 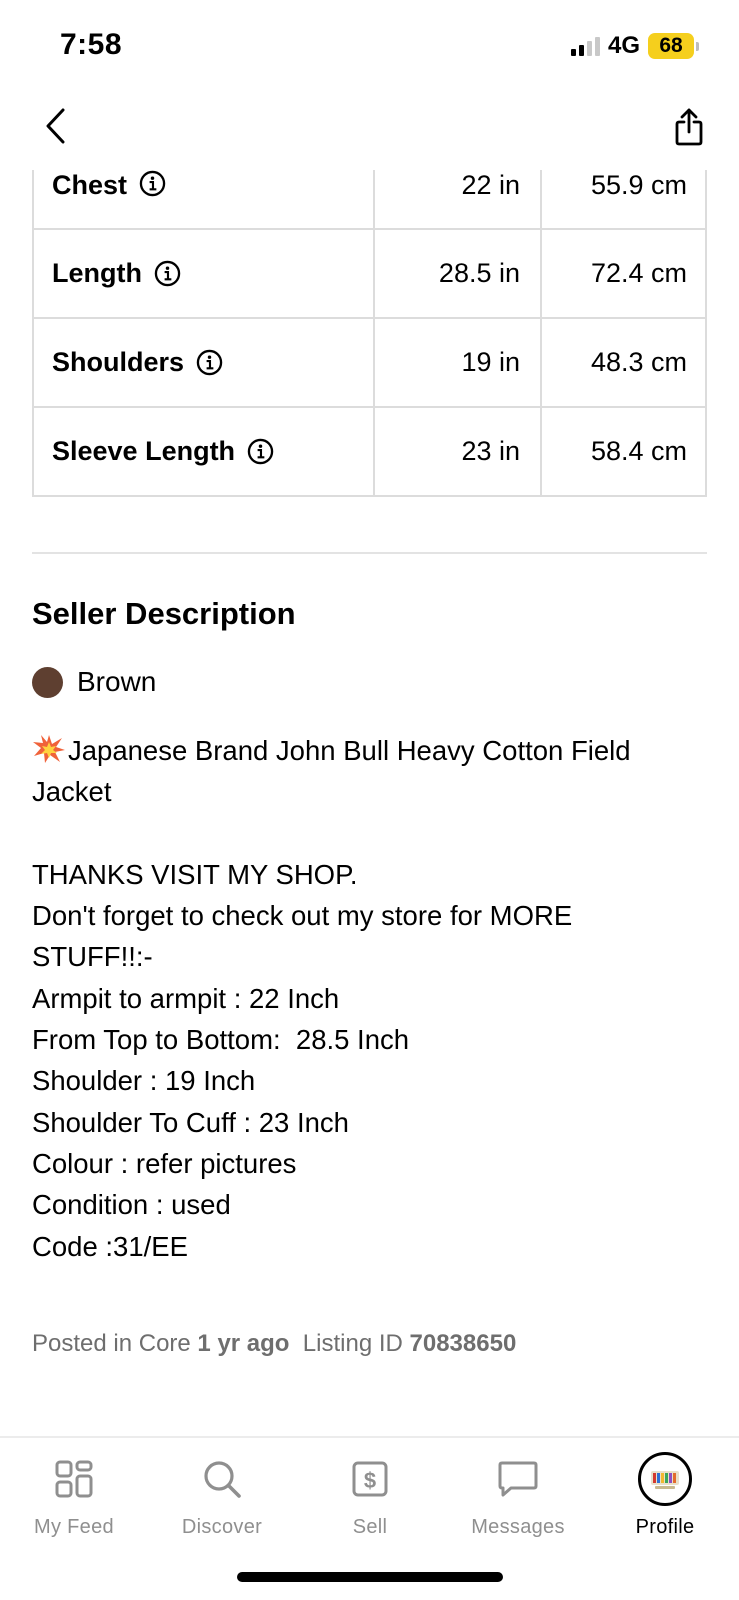 I want to click on share-button, so click(x=689, y=127).